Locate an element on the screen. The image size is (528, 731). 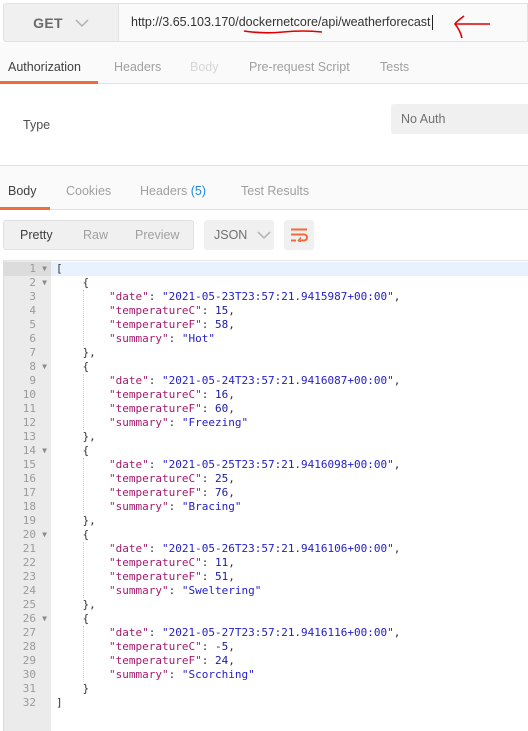
tab-response-body: Body is located at coordinates (22, 188).